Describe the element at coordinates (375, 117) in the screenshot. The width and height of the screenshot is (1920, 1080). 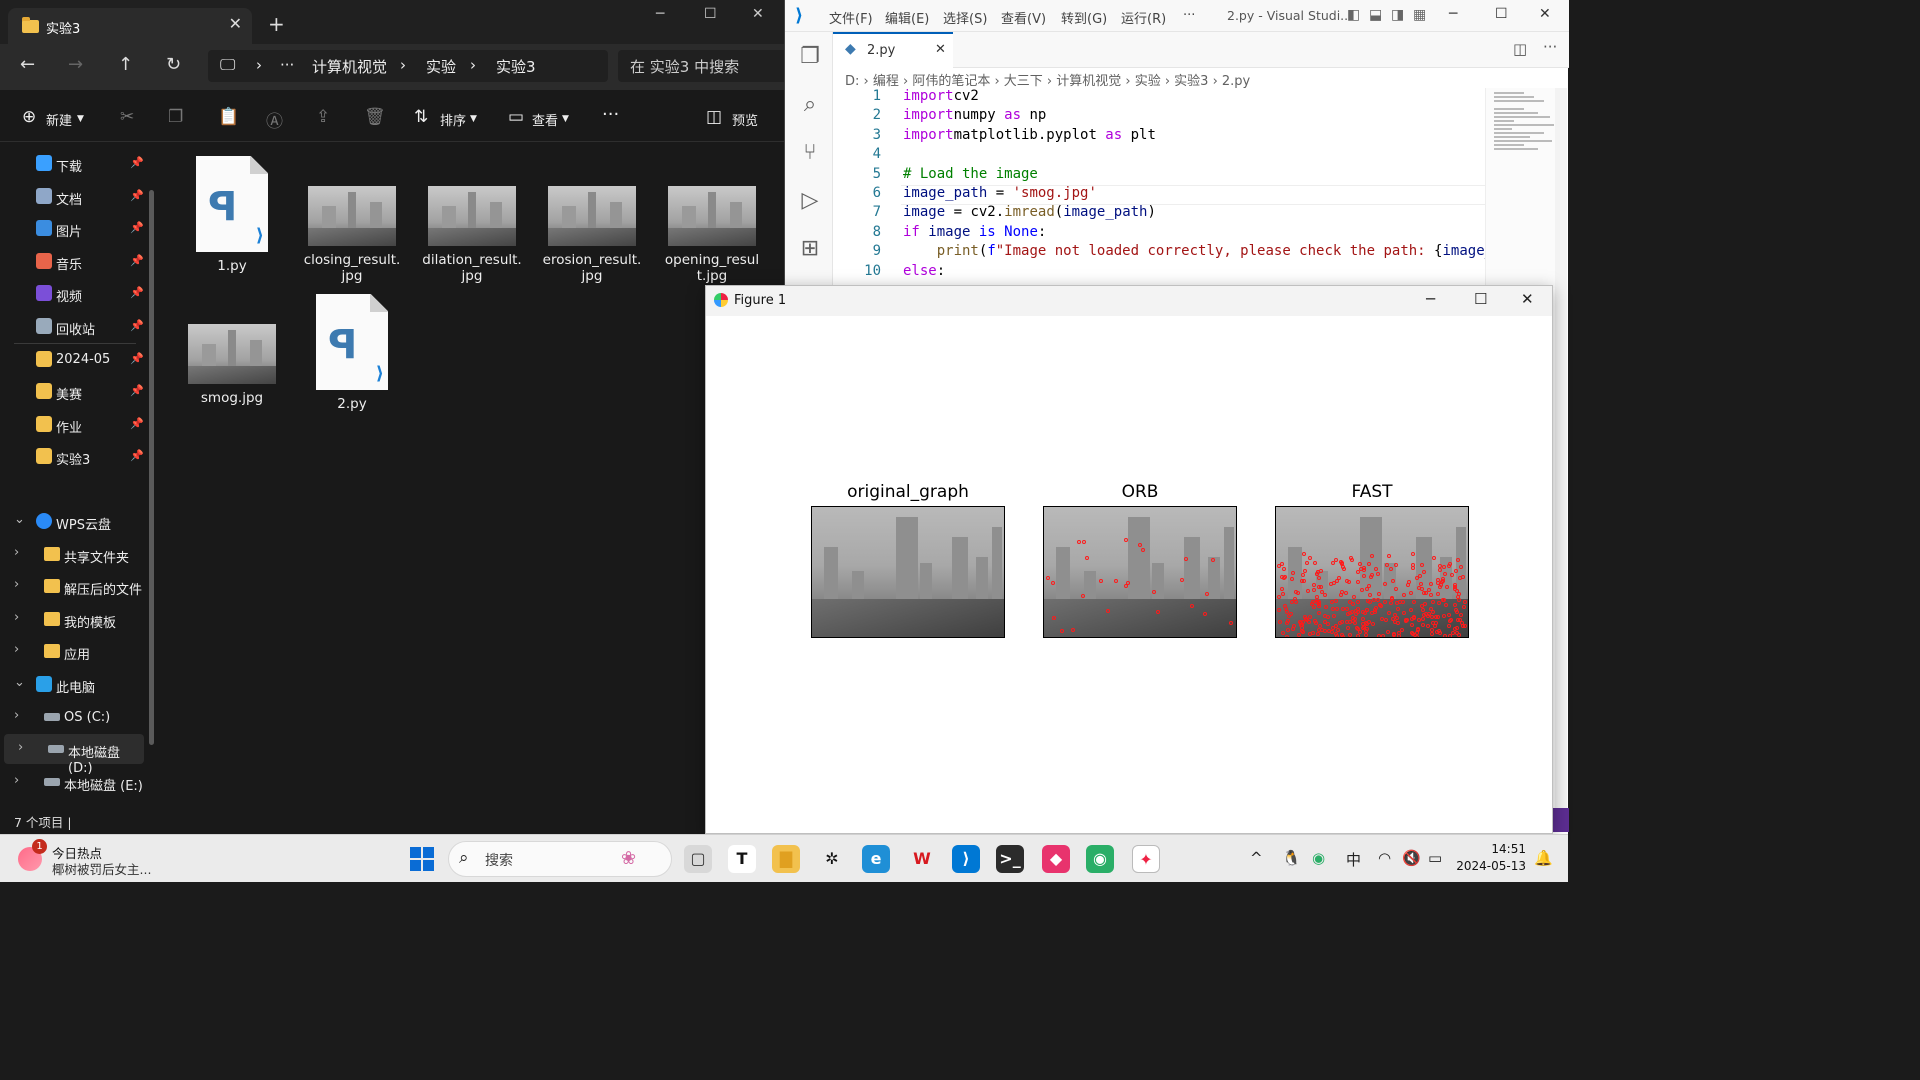
I see `delete-icon: 🗑` at that location.